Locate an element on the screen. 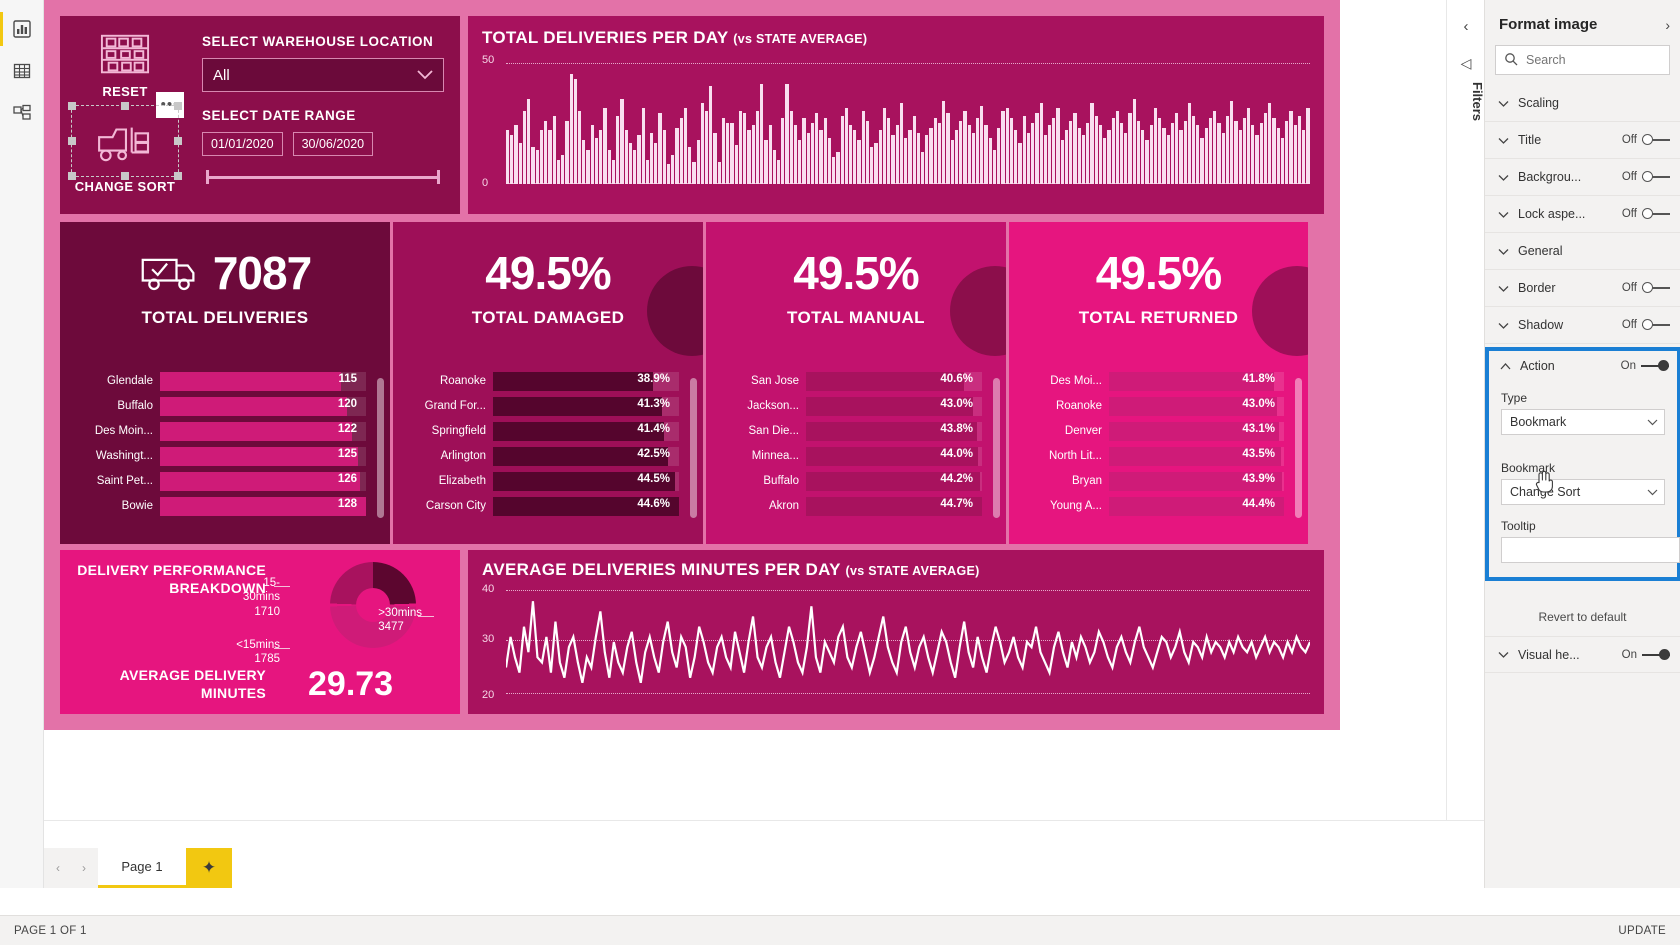 This screenshot has height=945, width=1680. kpi-bar-row: Glendale 115 is located at coordinates (220, 381).